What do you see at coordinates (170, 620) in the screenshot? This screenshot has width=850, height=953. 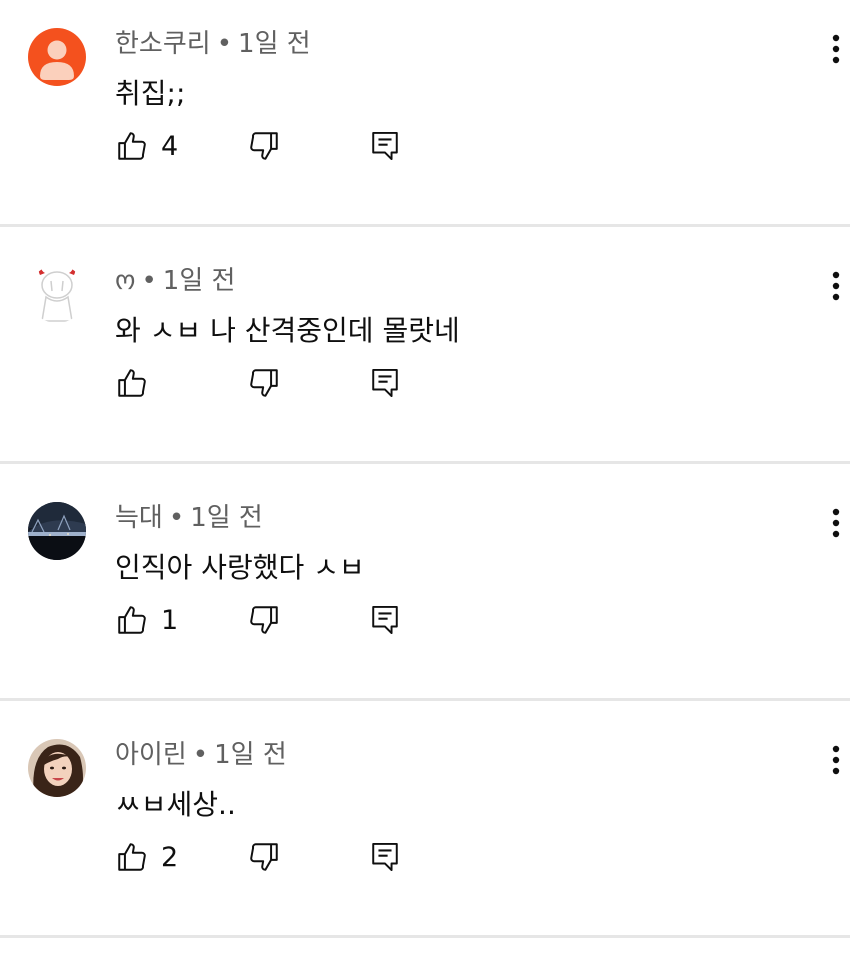 I see `like-count: 1` at bounding box center [170, 620].